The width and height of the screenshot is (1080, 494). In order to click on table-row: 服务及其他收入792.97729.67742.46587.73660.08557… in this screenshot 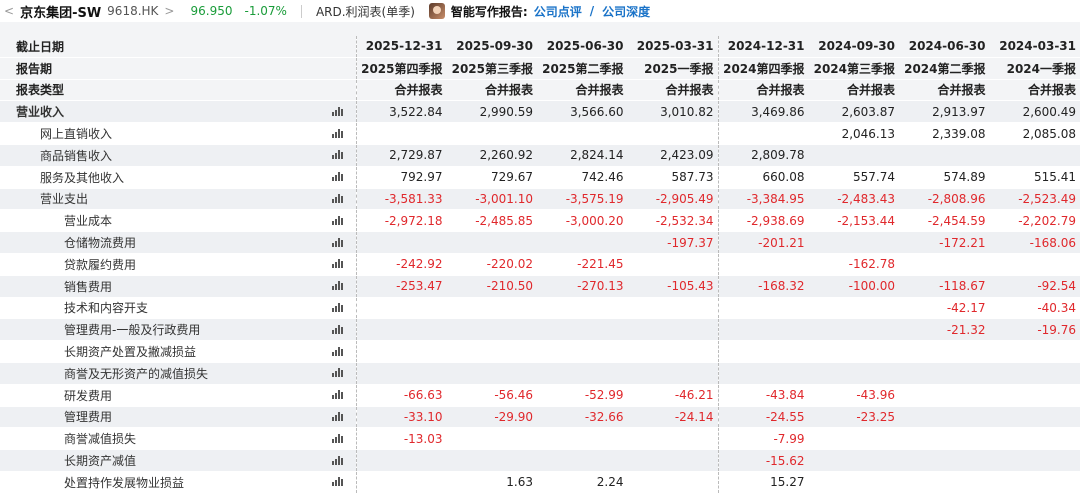, I will do `click(540, 177)`.